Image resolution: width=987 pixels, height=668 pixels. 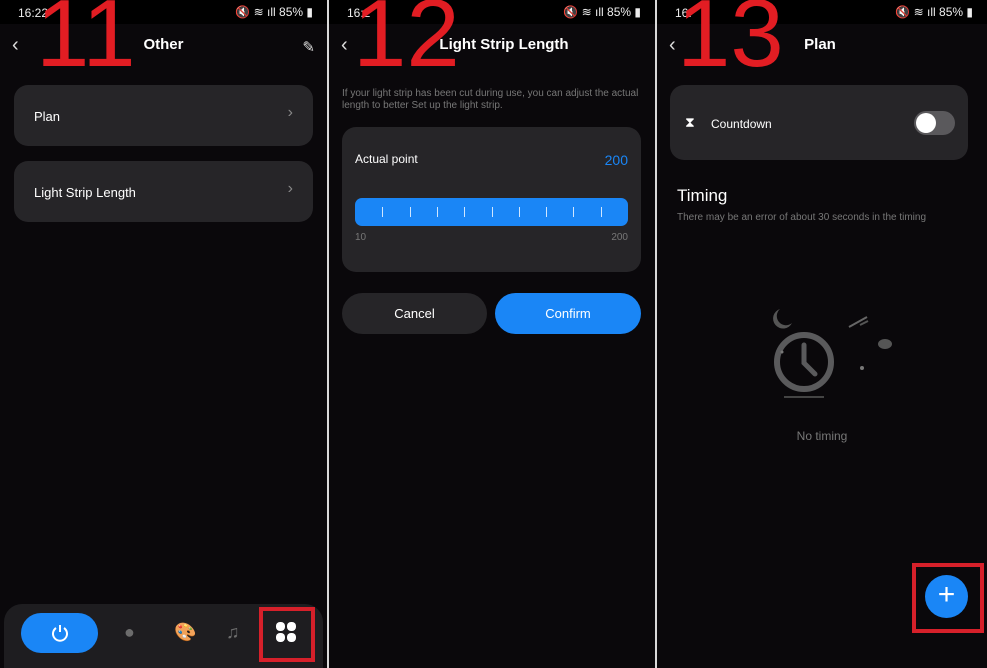 I want to click on power-icon, so click(x=59, y=633).